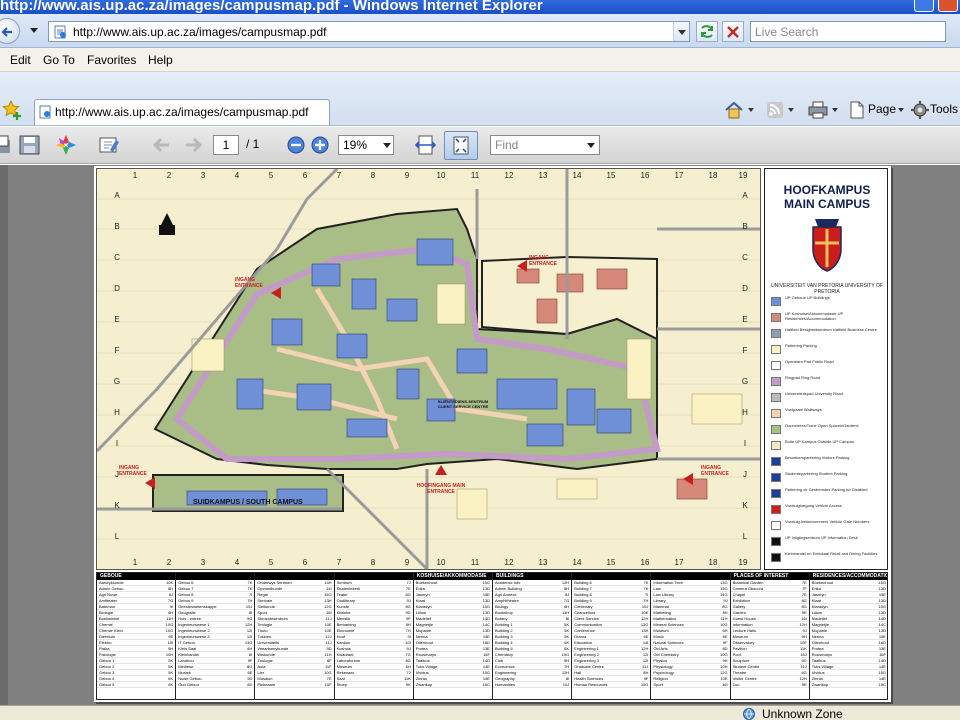 This screenshot has height=720, width=960. Describe the element at coordinates (882, 684) in the screenshot. I see `index-grid-ref: 15C` at that location.